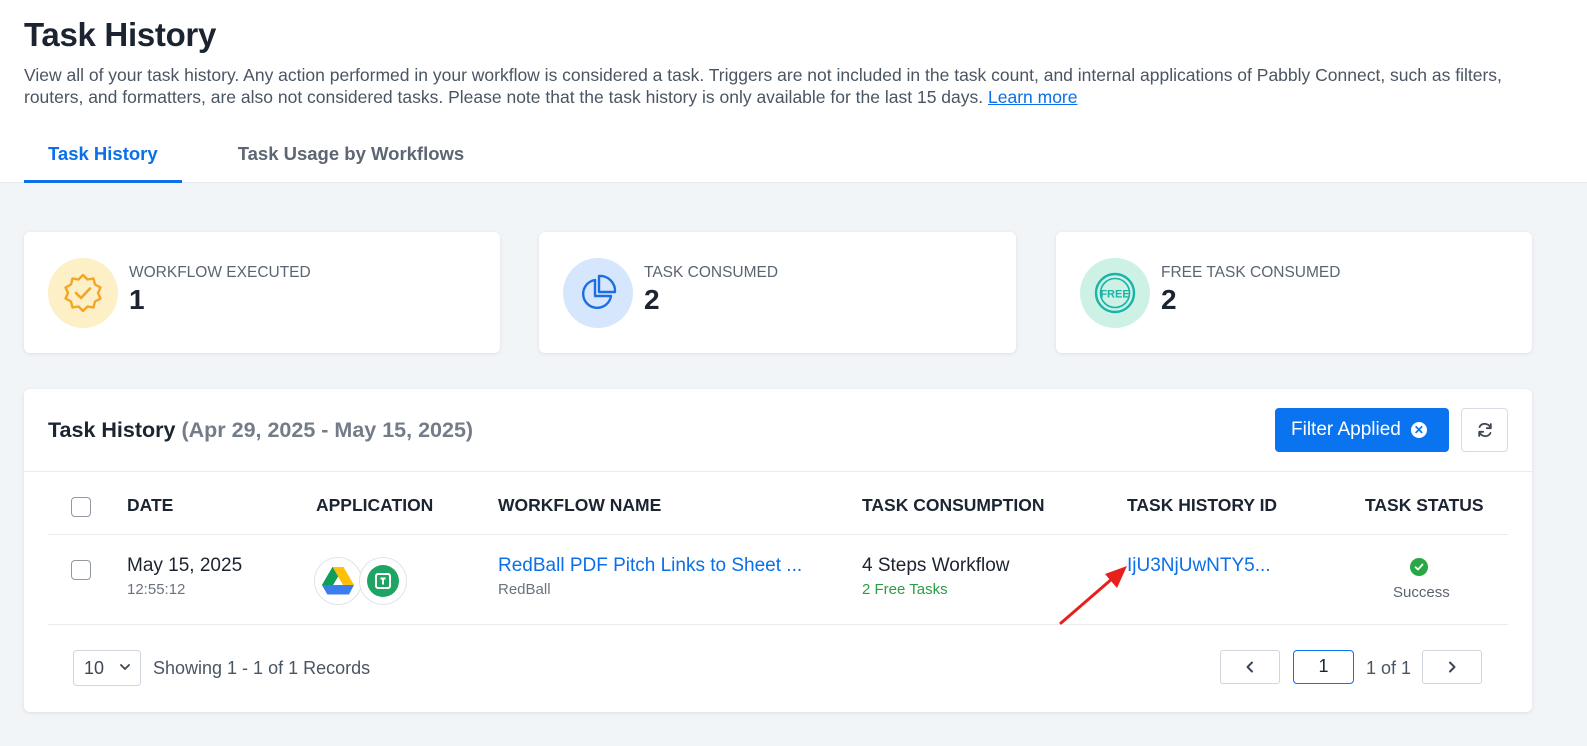 The image size is (1587, 746). What do you see at coordinates (1033, 97) in the screenshot?
I see `learn-more-link: Learn more` at bounding box center [1033, 97].